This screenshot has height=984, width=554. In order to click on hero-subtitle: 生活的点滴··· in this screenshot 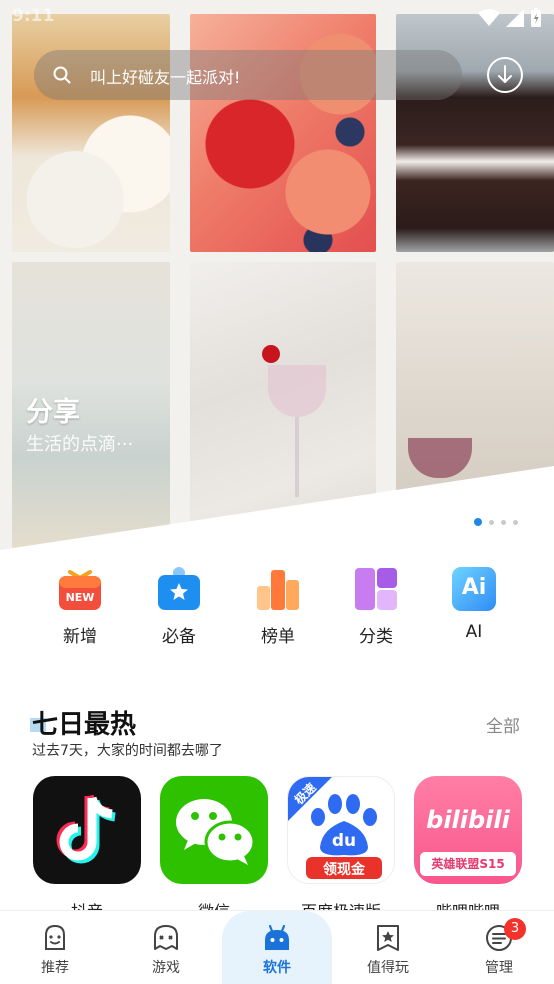, I will do `click(80, 444)`.